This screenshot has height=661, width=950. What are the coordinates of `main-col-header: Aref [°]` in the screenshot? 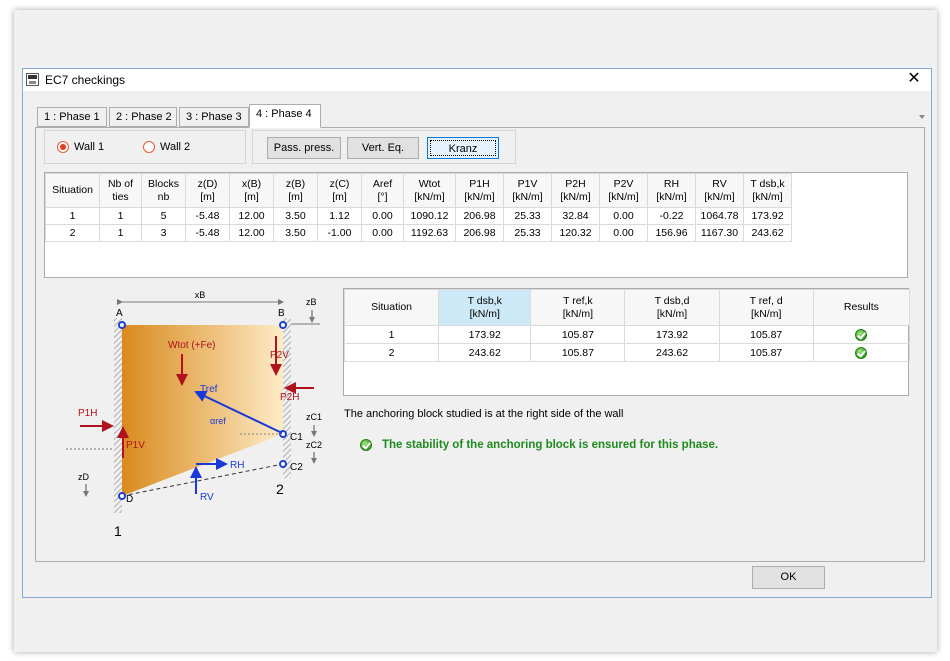 It's located at (382, 190).